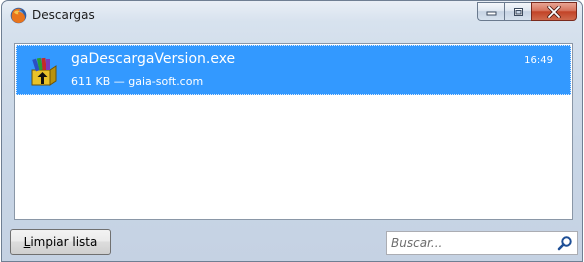 The width and height of the screenshot is (584, 262). Describe the element at coordinates (471, 243) in the screenshot. I see `search-input` at that location.